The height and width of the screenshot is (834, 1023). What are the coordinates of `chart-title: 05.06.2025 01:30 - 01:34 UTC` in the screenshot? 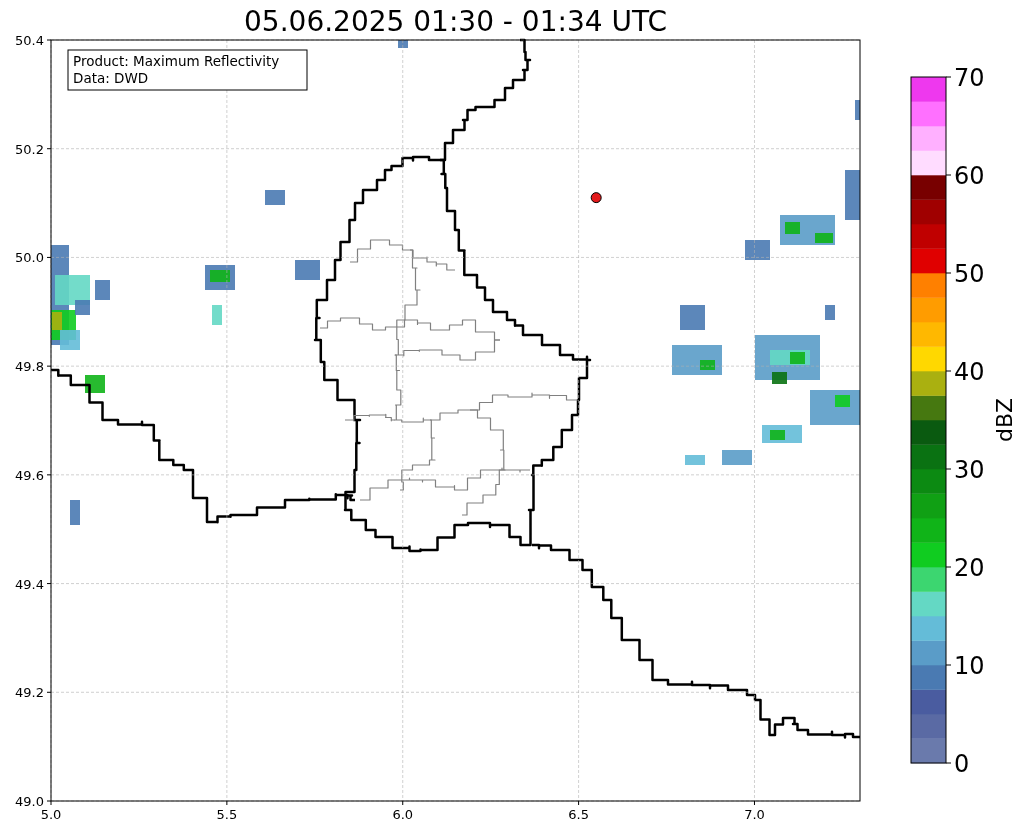 It's located at (455, 18).